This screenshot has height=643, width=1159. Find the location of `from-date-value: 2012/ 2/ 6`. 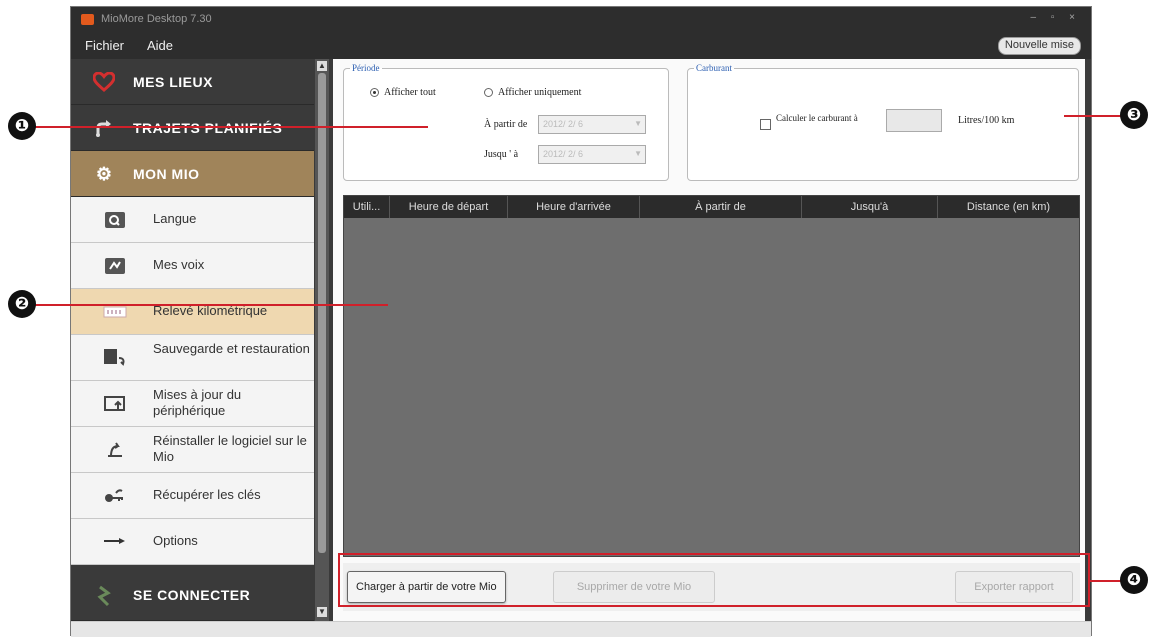

from-date-value: 2012/ 2/ 6 is located at coordinates (563, 124).